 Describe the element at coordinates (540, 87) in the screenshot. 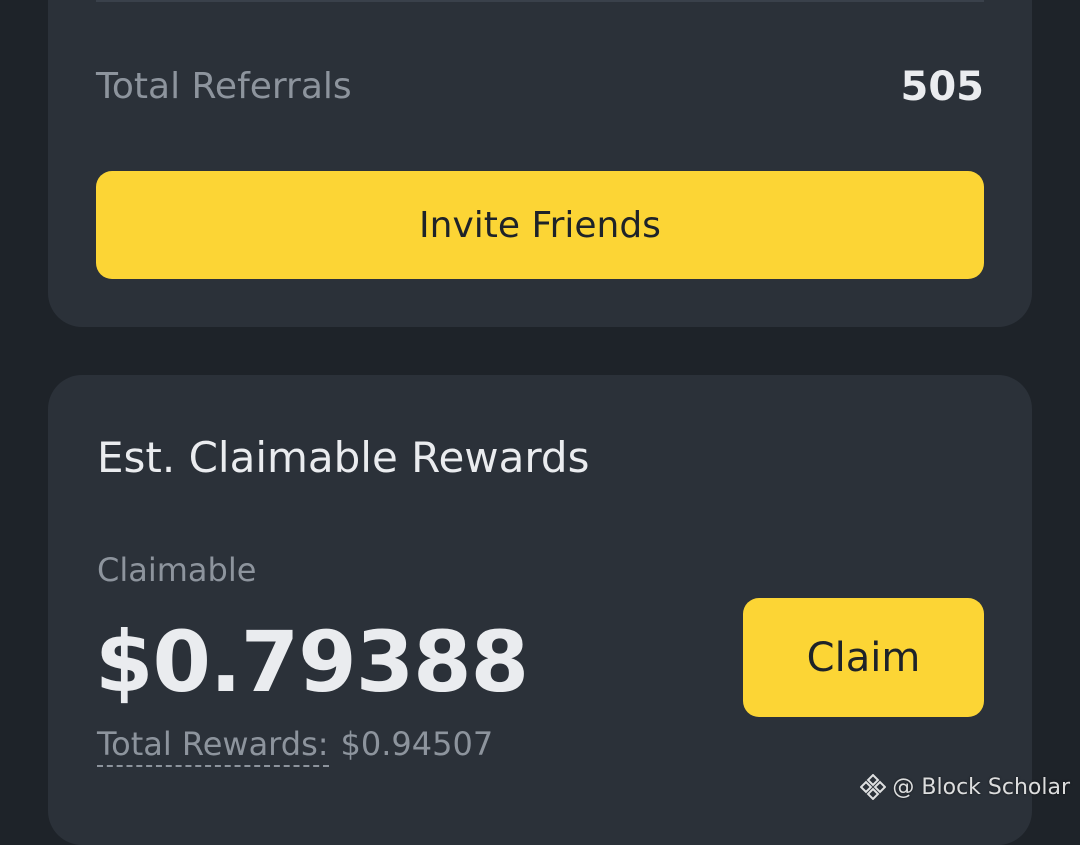

I see `total-referrals-row: Total Referrals 505` at that location.